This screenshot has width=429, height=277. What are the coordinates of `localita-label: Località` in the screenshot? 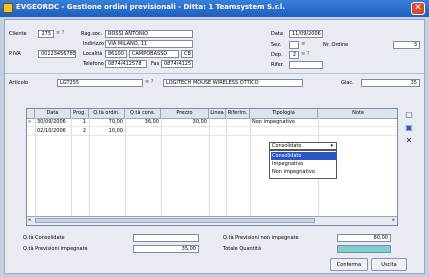 It's located at (93, 54).